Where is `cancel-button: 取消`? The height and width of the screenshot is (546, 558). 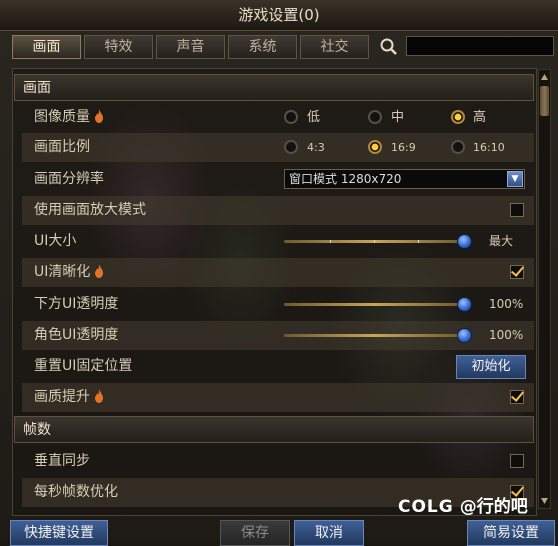 cancel-button: 取消 is located at coordinates (329, 533).